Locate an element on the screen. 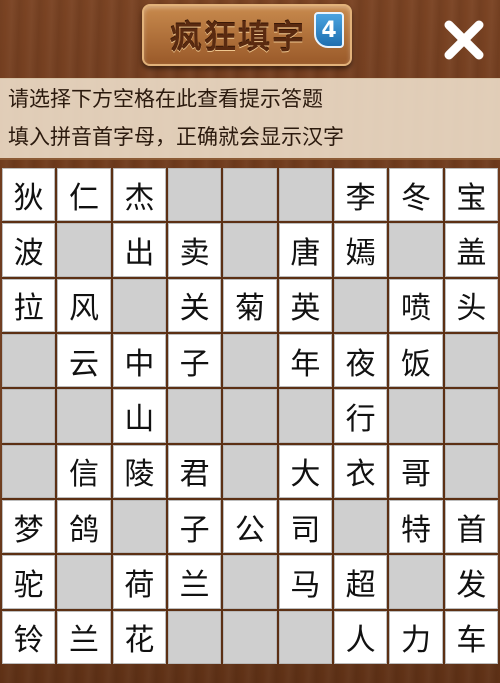 The height and width of the screenshot is (683, 500). close-button is located at coordinates (464, 40).